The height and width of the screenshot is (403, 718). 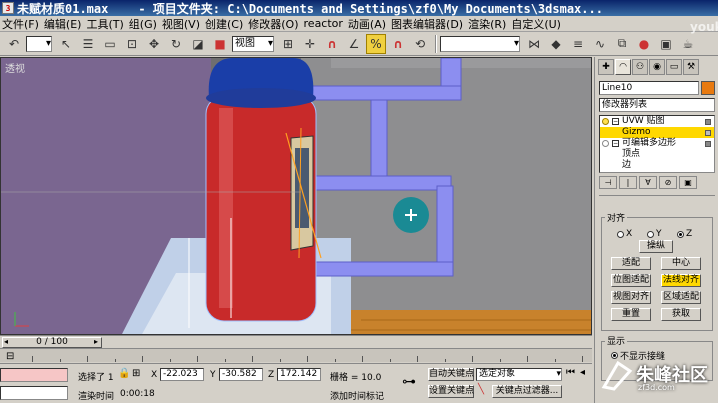 I want to click on stop-icon: ■, so click(x=220, y=44).